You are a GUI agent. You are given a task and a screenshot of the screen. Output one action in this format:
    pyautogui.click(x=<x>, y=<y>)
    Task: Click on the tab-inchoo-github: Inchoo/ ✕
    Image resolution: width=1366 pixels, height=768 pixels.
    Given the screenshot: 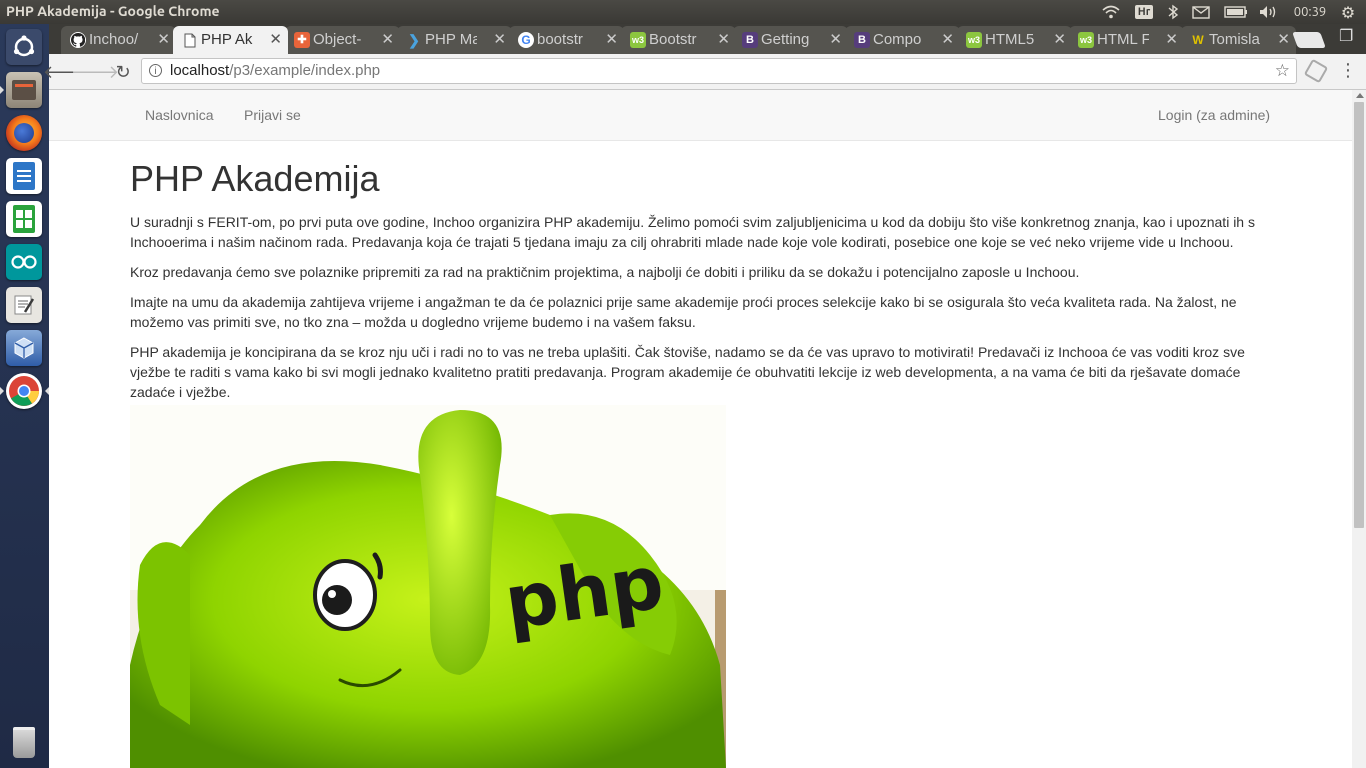 What is the action you would take?
    pyautogui.click(x=118, y=40)
    